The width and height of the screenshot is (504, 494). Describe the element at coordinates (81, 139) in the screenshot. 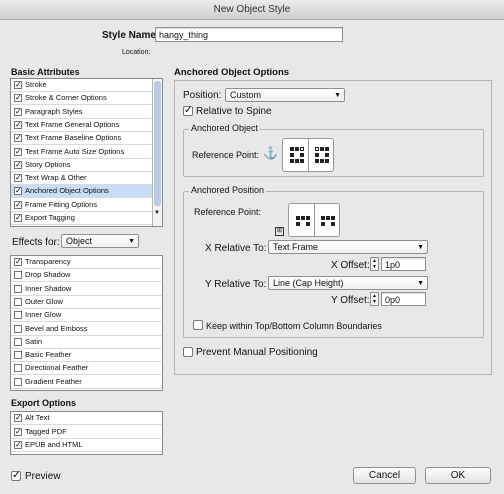

I see `list-item: ✓ Text Frame Baseline Options` at that location.